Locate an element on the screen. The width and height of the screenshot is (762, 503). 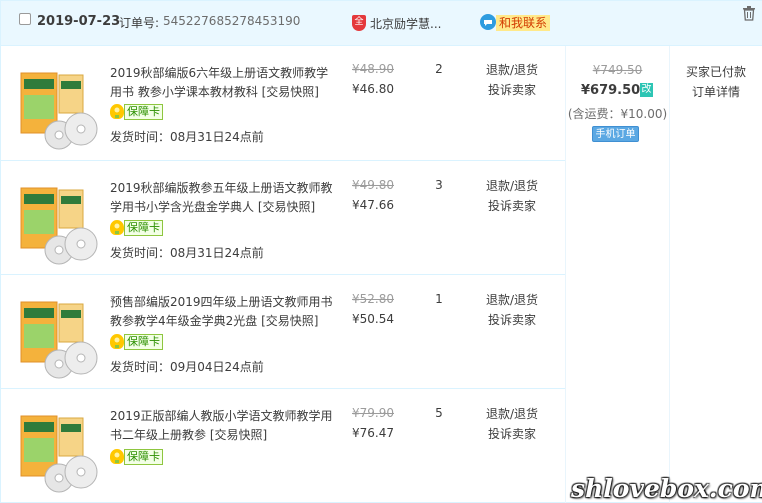
item-quantity: 3 is located at coordinates (439, 185).